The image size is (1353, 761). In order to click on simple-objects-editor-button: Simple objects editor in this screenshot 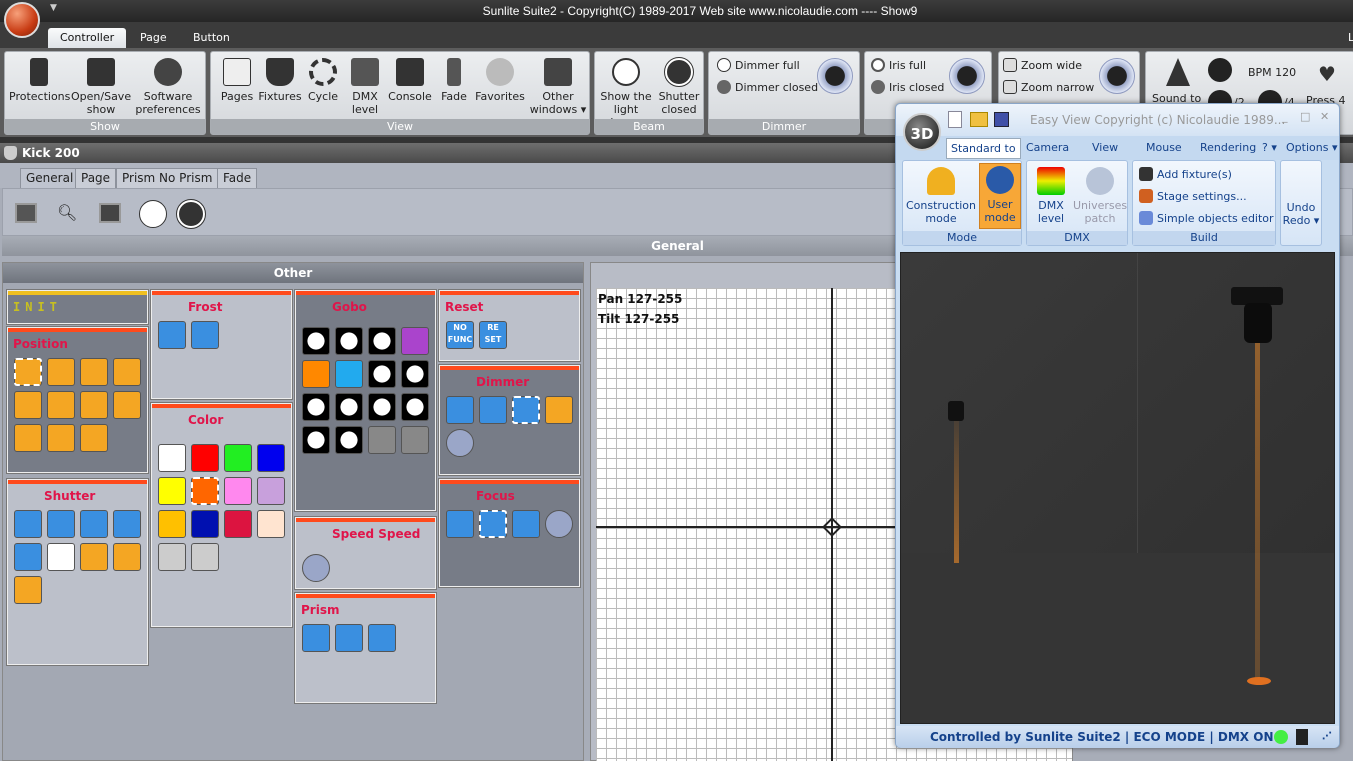, I will do `click(1206, 218)`.